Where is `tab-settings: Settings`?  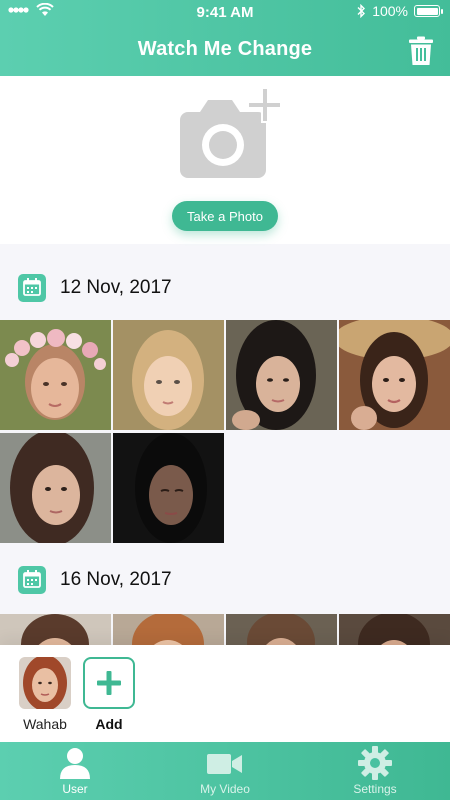
tab-settings: Settings is located at coordinates (375, 771).